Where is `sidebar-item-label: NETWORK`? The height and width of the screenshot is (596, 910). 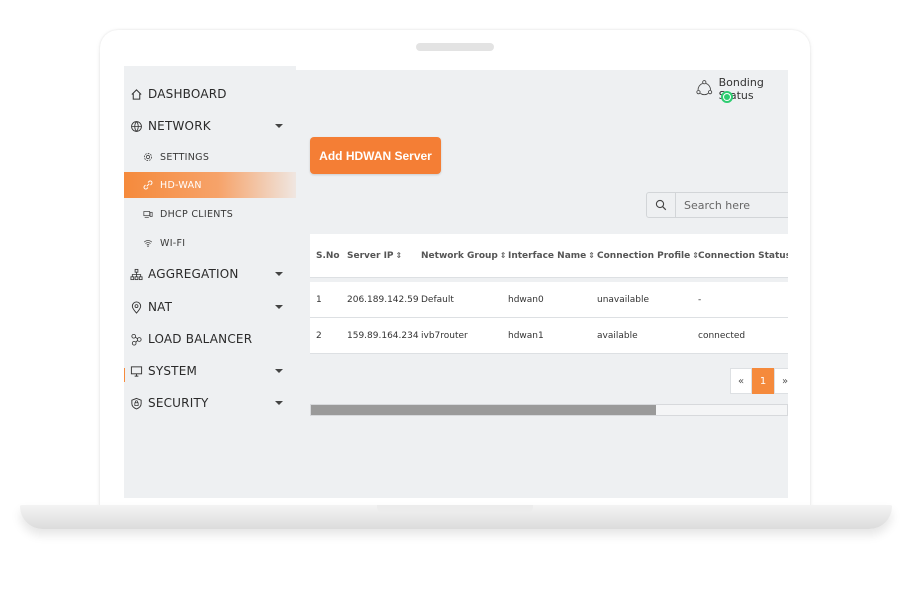
sidebar-item-label: NETWORK is located at coordinates (179, 126).